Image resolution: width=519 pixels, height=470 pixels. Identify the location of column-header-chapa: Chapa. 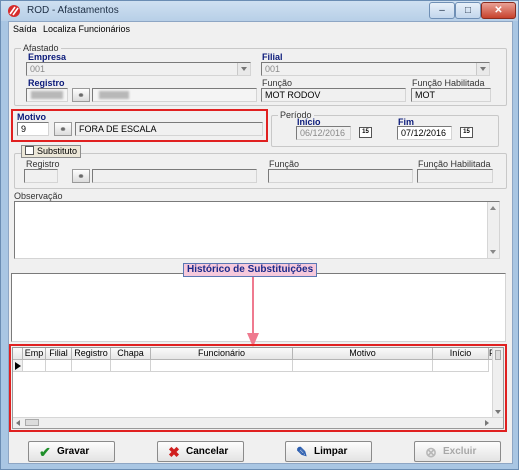
(131, 354).